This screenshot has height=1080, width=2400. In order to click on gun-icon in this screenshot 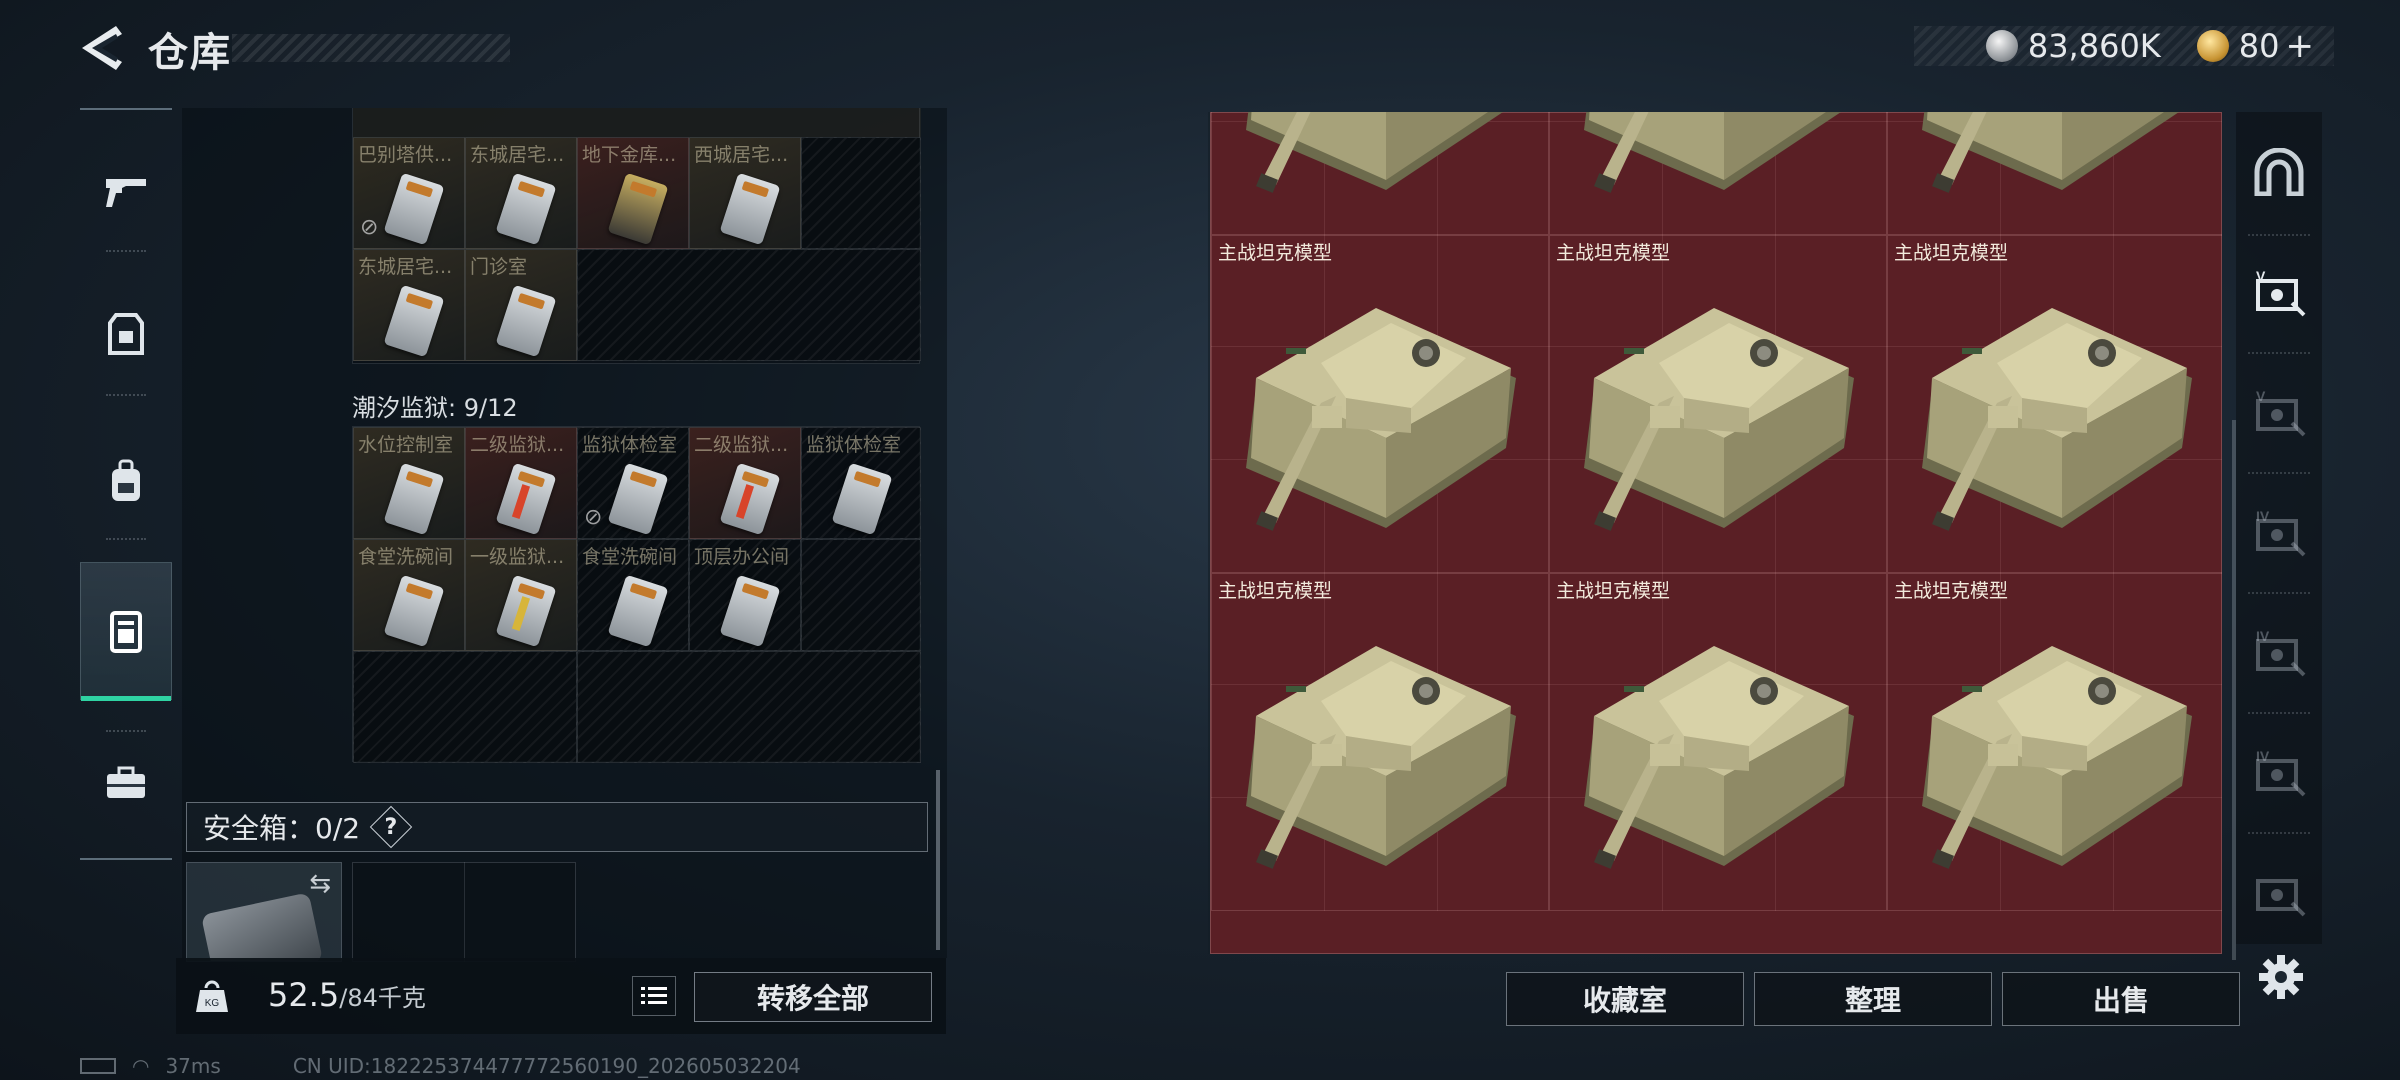, I will do `click(126, 193)`.